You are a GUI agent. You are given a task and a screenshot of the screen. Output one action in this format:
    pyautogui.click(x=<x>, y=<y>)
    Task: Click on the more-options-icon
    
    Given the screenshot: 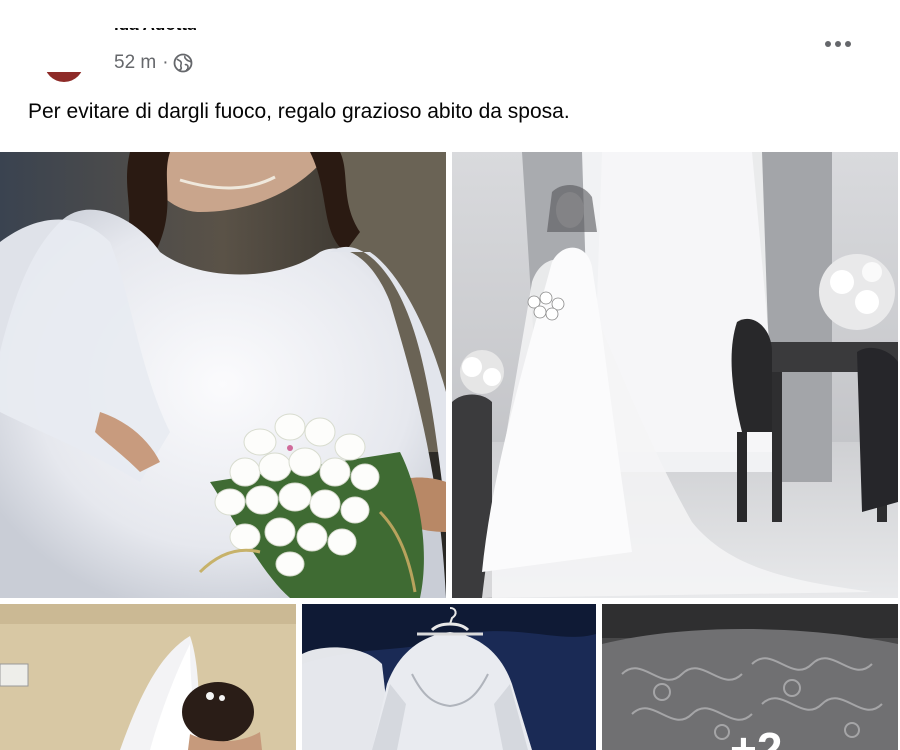 What is the action you would take?
    pyautogui.click(x=838, y=44)
    